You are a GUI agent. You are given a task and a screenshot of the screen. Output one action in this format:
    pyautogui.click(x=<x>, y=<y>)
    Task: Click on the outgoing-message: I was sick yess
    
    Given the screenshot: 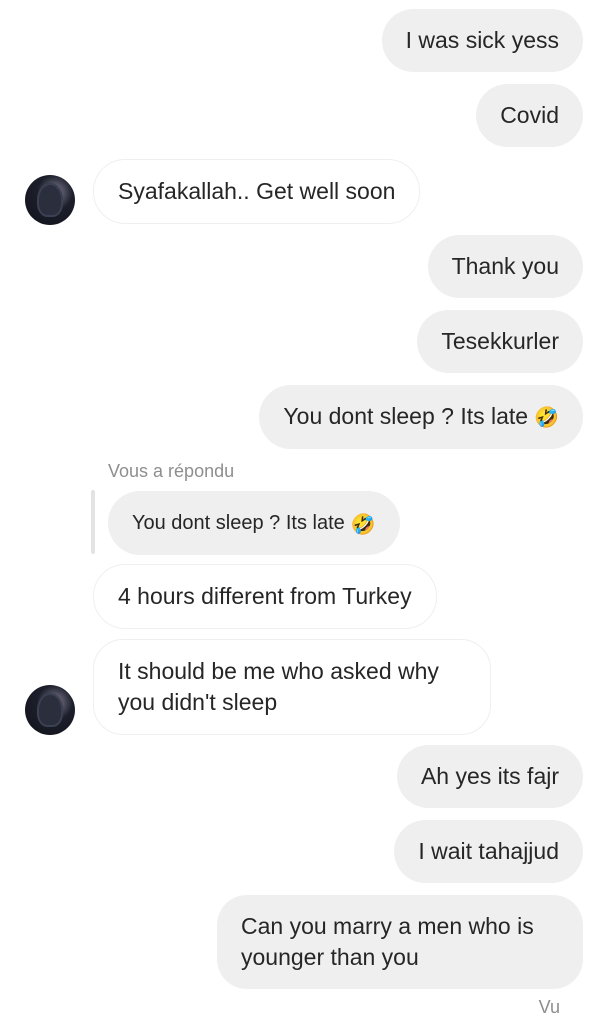 What is the action you would take?
    pyautogui.click(x=482, y=40)
    